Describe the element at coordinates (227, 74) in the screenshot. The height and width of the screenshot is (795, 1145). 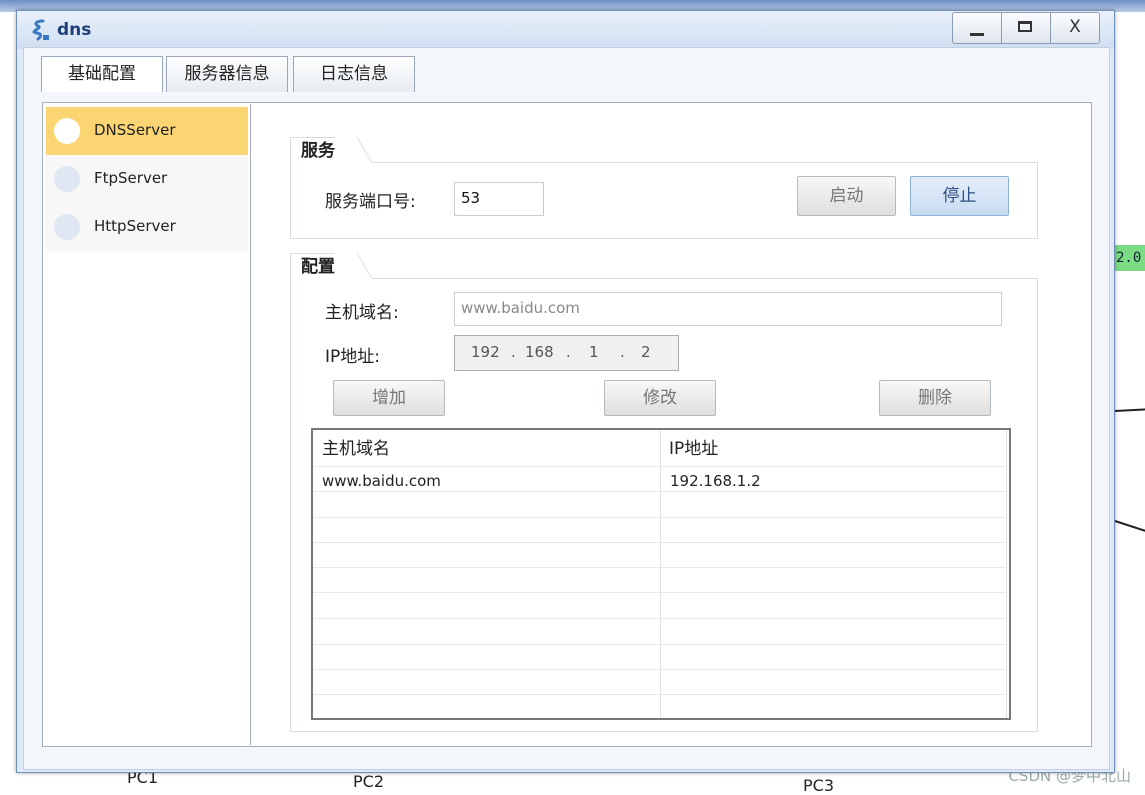
I see `tab-server-info: 服务器信息` at that location.